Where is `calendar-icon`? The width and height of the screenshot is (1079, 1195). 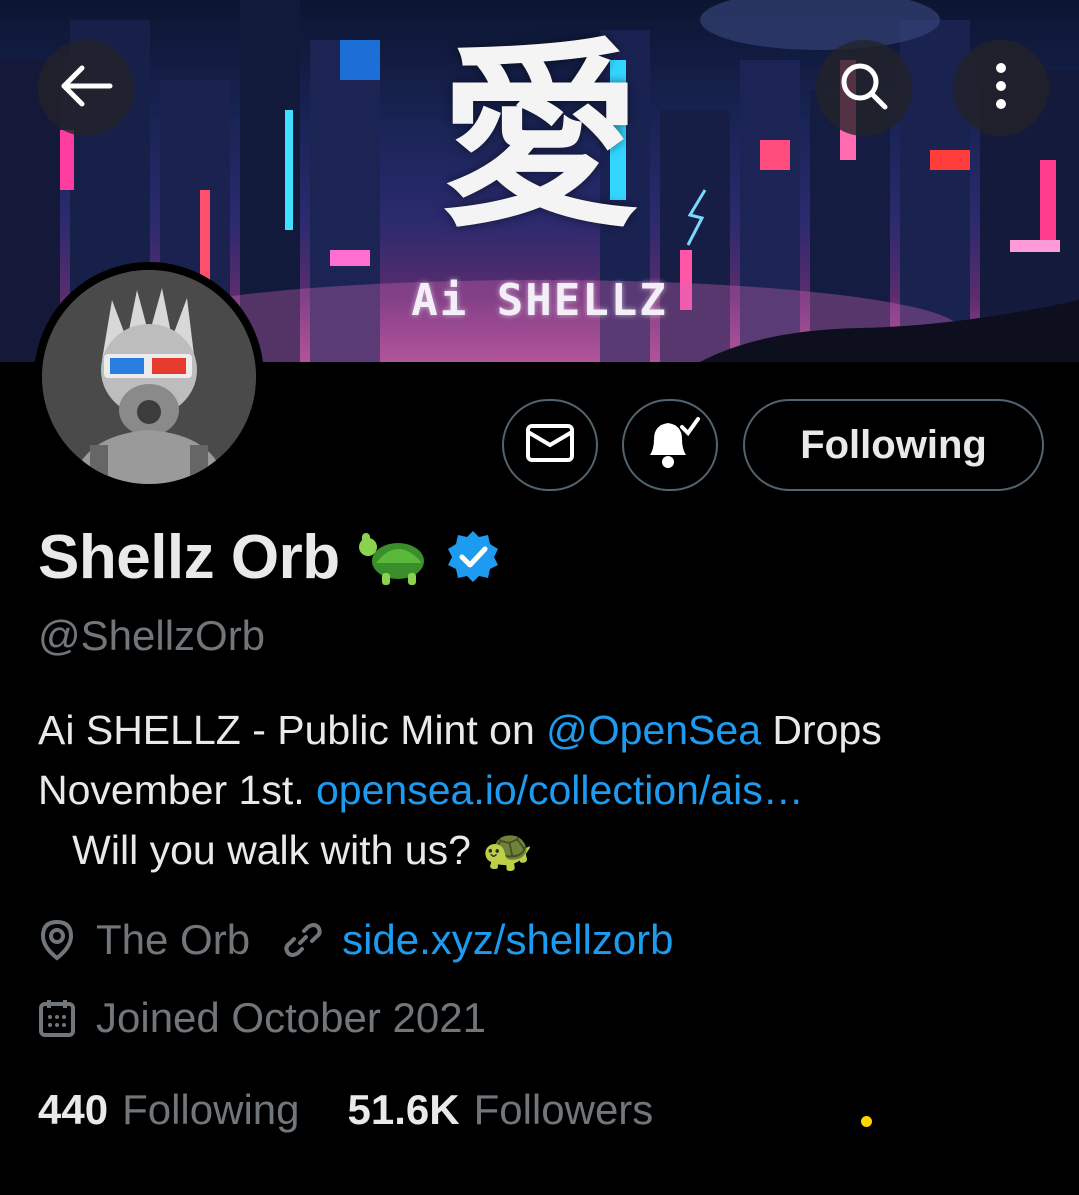
calendar-icon is located at coordinates (57, 1018).